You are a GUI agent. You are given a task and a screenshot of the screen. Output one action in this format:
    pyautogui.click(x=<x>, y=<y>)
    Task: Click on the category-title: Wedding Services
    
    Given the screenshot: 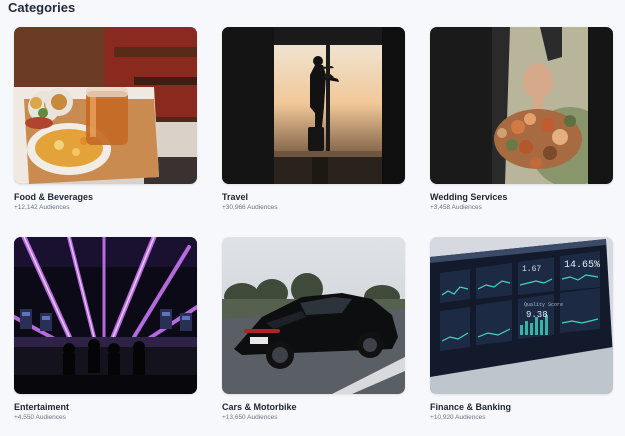 What is the action you would take?
    pyautogui.click(x=521, y=197)
    